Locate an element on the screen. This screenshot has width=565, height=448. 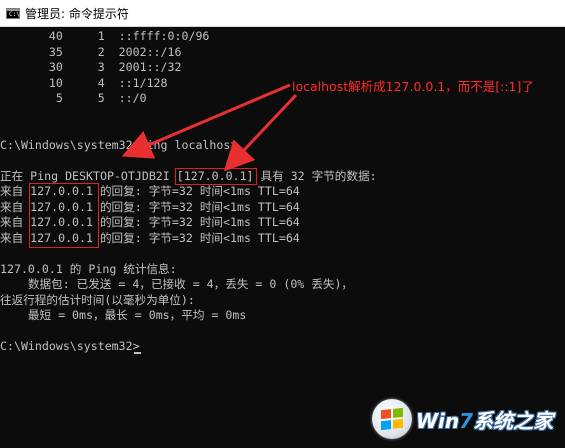
console-line: C:\Windows\system32>ping localhost is located at coordinates (119, 144).